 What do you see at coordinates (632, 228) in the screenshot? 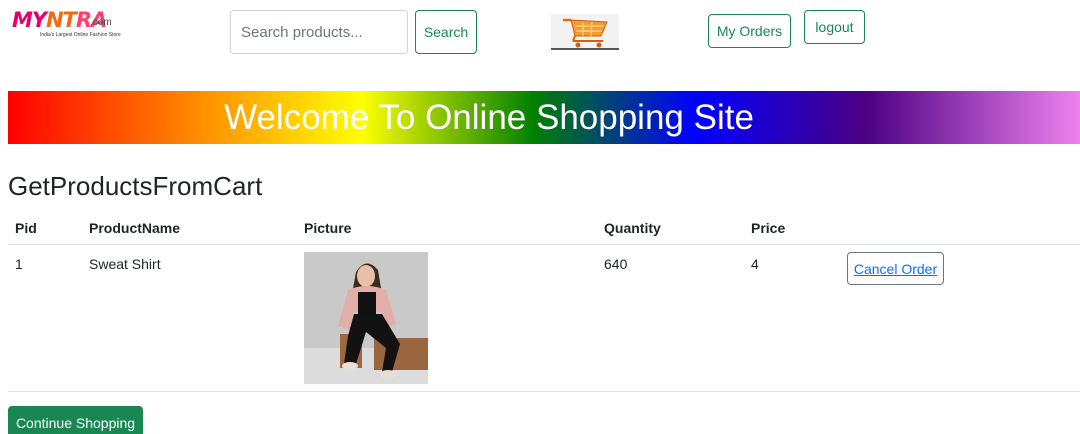
I see `column-header-quantity: Quantity` at bounding box center [632, 228].